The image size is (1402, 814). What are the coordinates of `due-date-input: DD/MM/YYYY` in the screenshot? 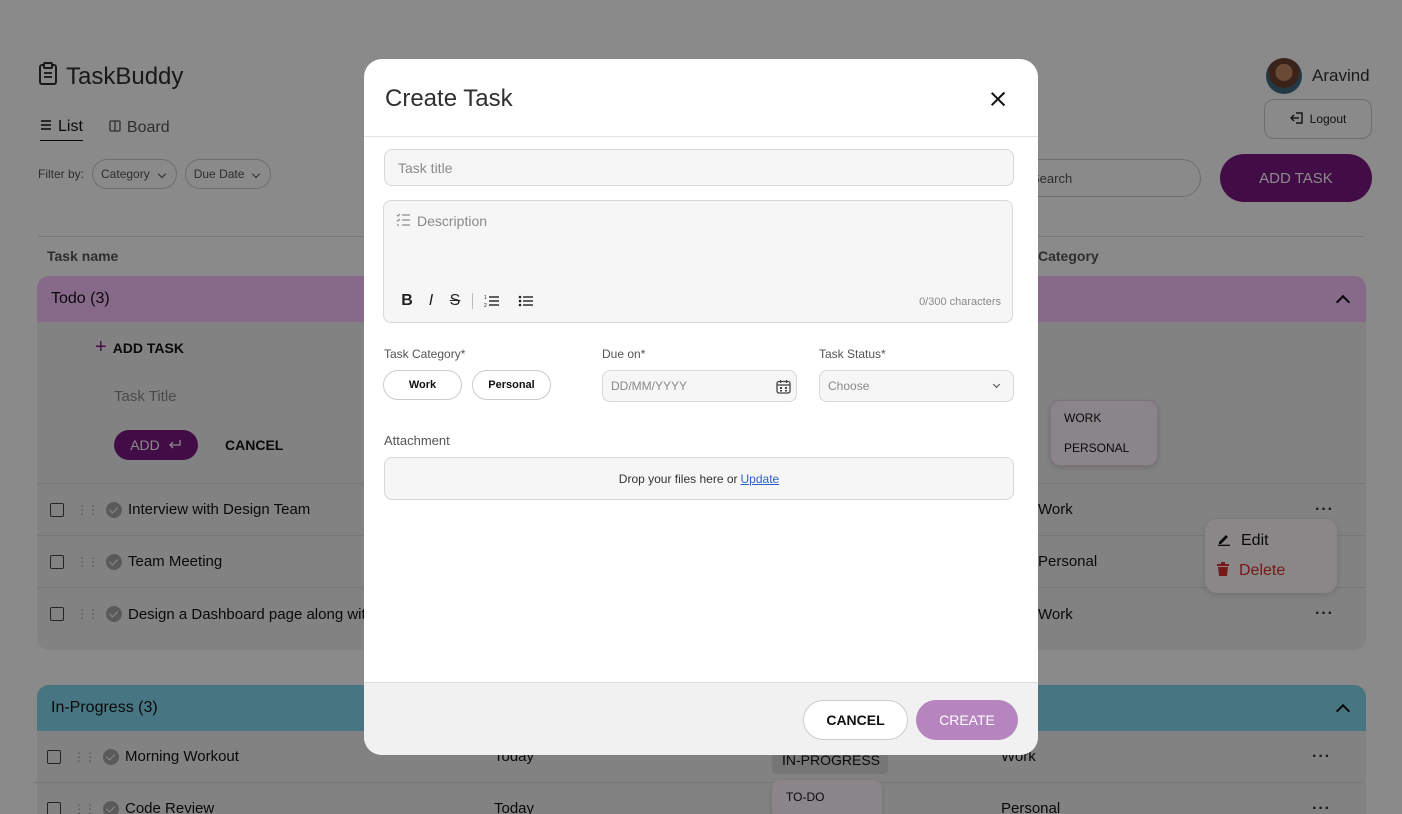 It's located at (699, 386).